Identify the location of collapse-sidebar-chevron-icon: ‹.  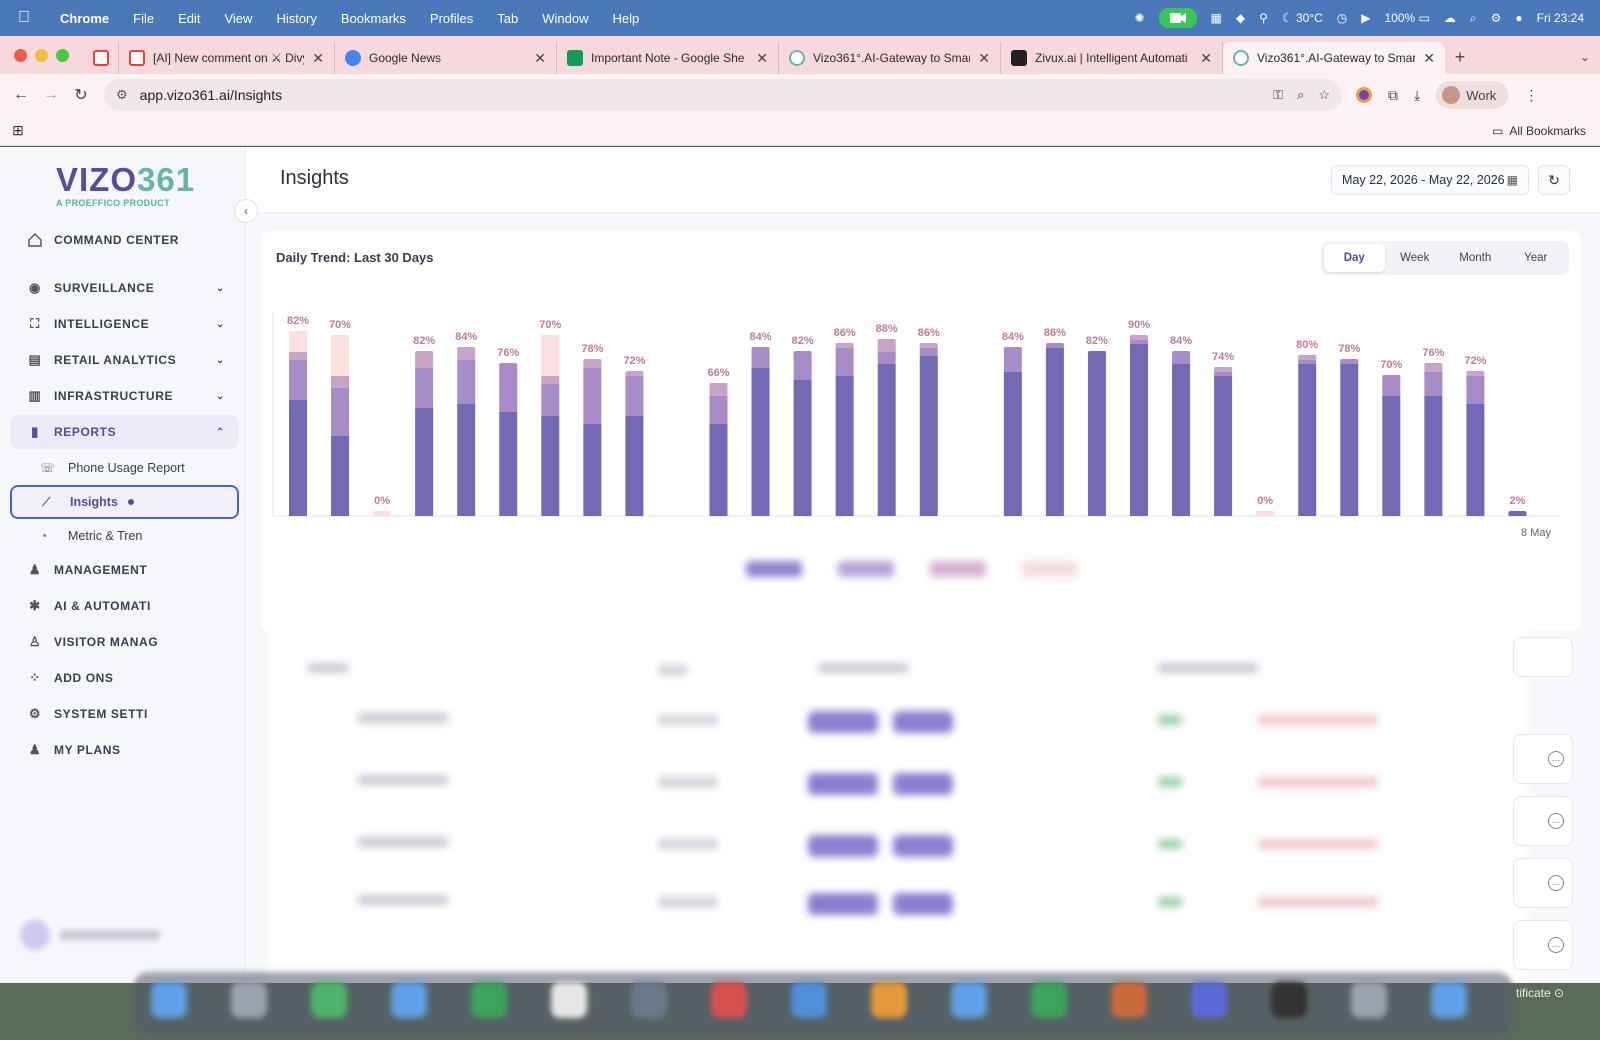
(246, 211).